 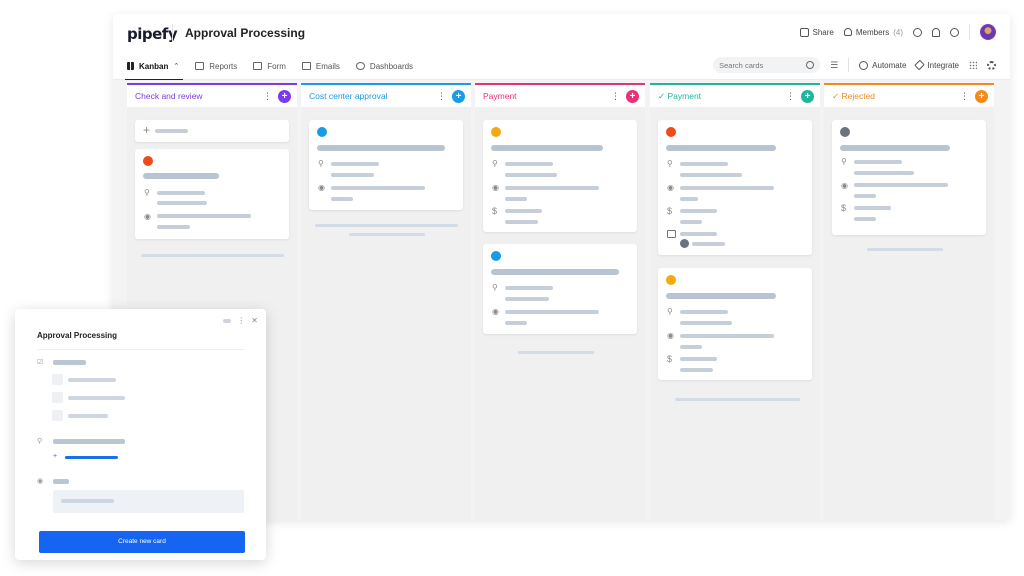 What do you see at coordinates (55, 456) in the screenshot?
I see `plus-icon: +` at bounding box center [55, 456].